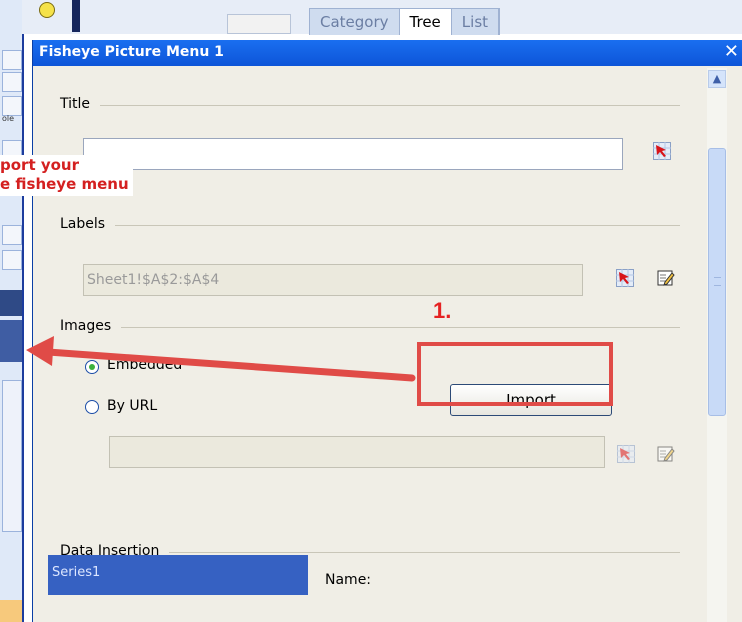  Describe the element at coordinates (92, 407) in the screenshot. I see `by-url-radio` at that location.